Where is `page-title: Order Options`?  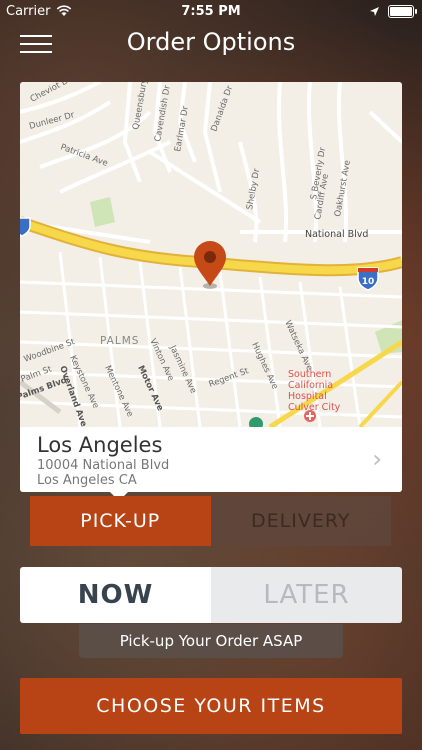 page-title: Order Options is located at coordinates (211, 42).